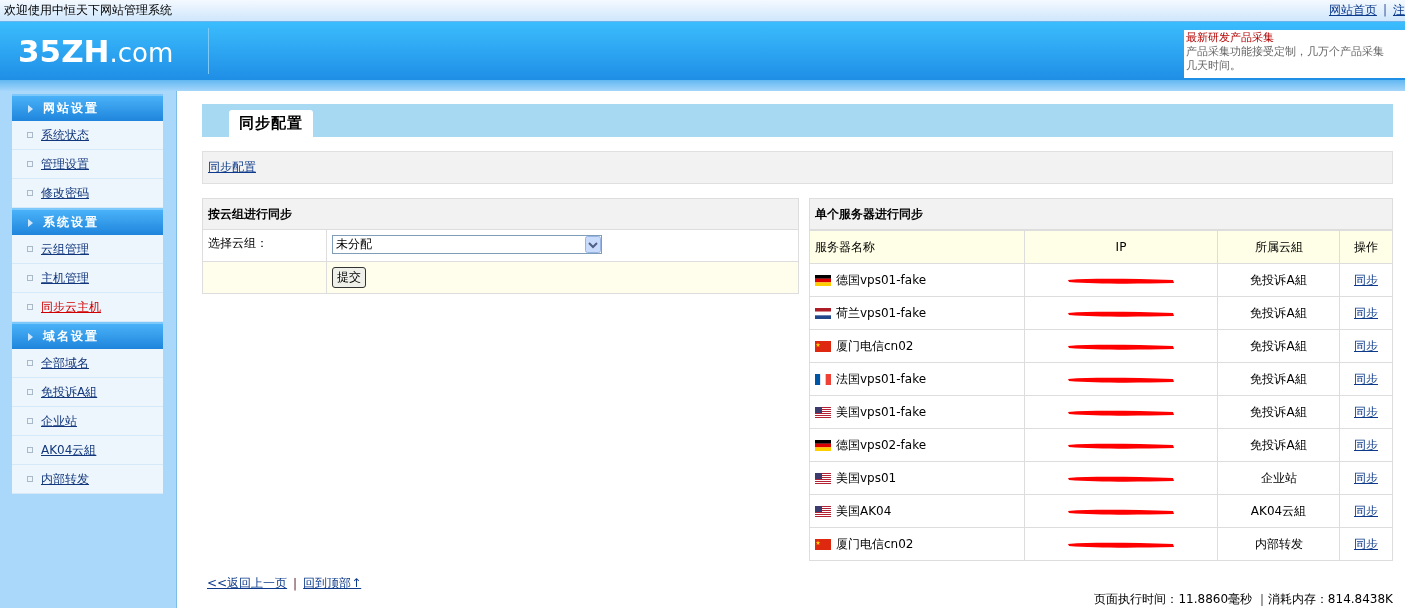 The height and width of the screenshot is (608, 1405). What do you see at coordinates (71, 222) in the screenshot?
I see `menu-group-title: 系统设置` at bounding box center [71, 222].